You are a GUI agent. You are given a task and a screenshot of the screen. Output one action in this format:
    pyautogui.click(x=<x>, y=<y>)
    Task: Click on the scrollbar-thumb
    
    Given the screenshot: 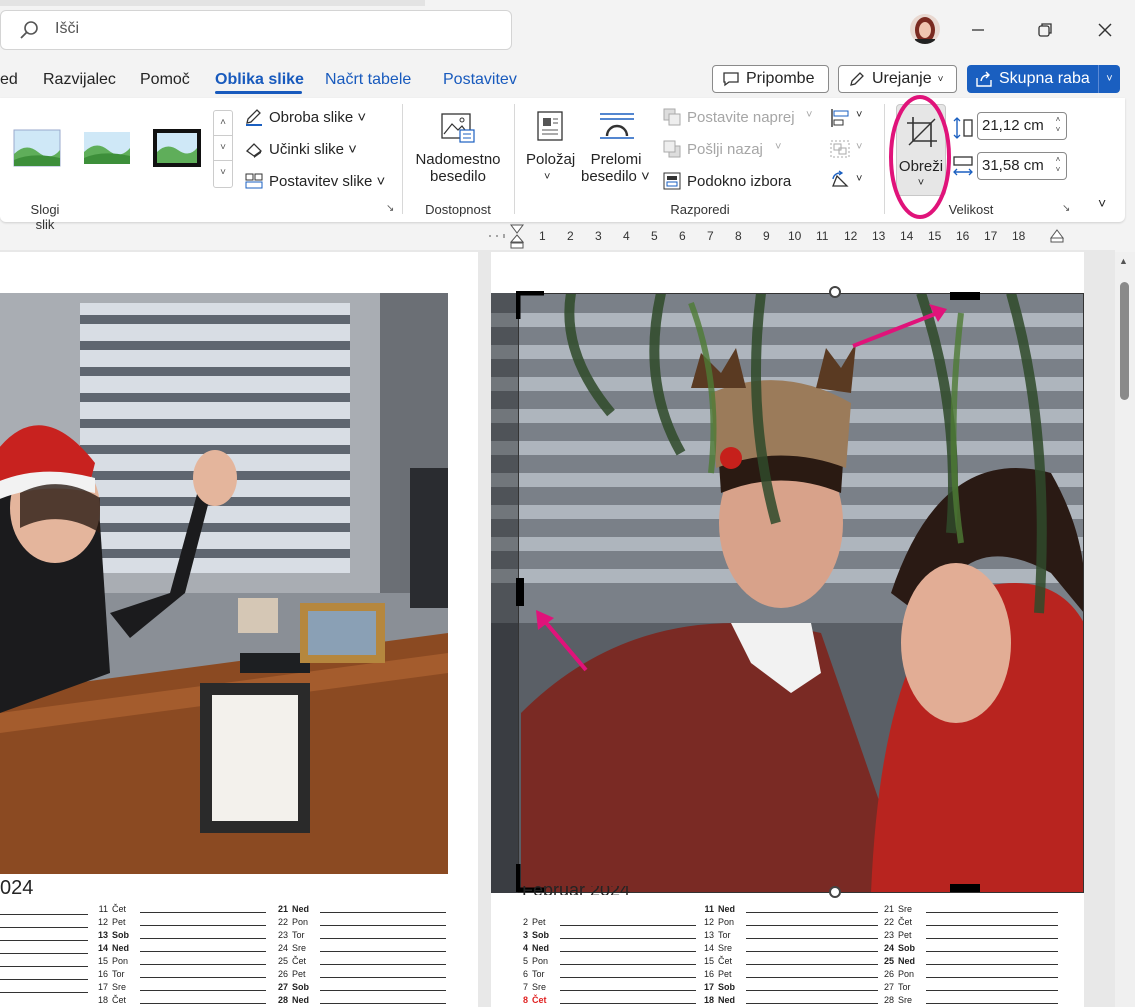 What is the action you would take?
    pyautogui.click(x=1124, y=341)
    